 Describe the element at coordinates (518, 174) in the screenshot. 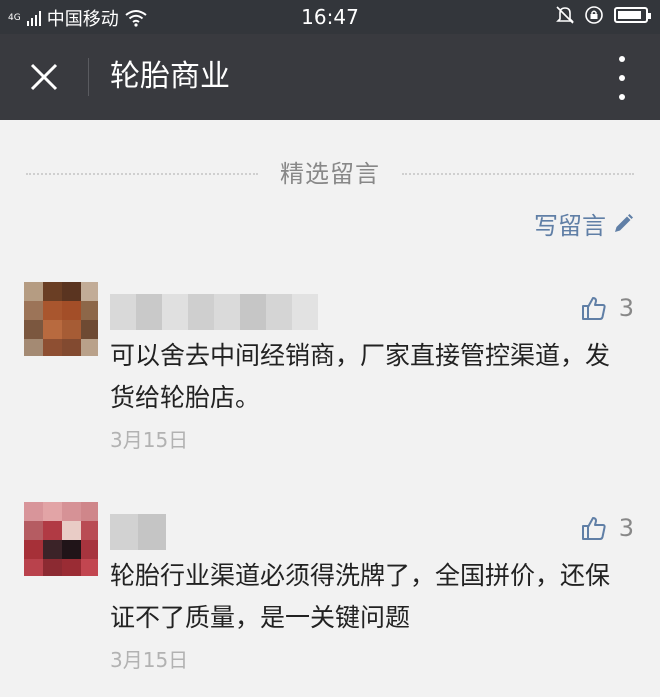

I see `divider-right` at that location.